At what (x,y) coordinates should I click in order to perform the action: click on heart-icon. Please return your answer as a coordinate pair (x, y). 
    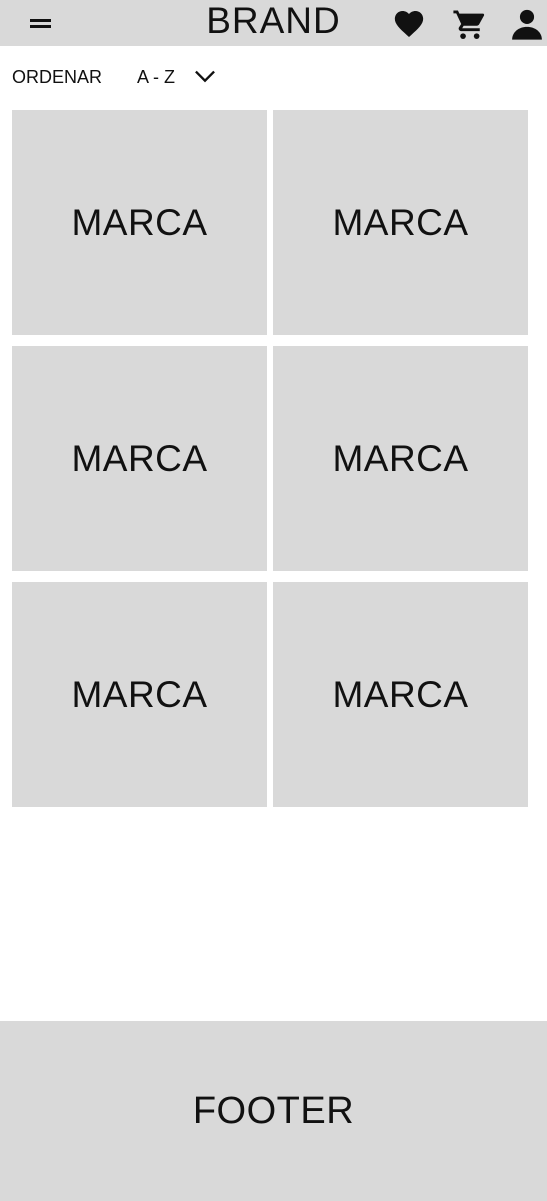
    Looking at the image, I should click on (409, 24).